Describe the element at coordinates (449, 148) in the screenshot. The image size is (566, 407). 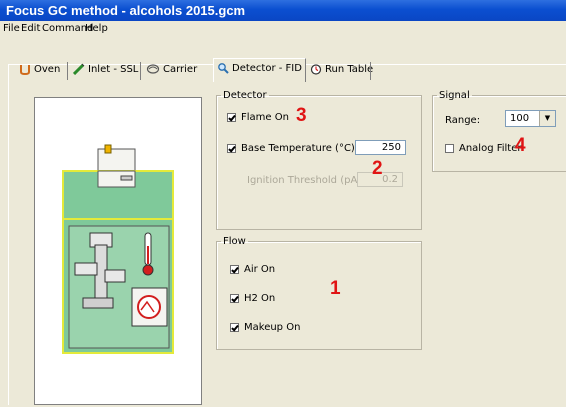
I see `analog-filter-checkbox-box` at that location.